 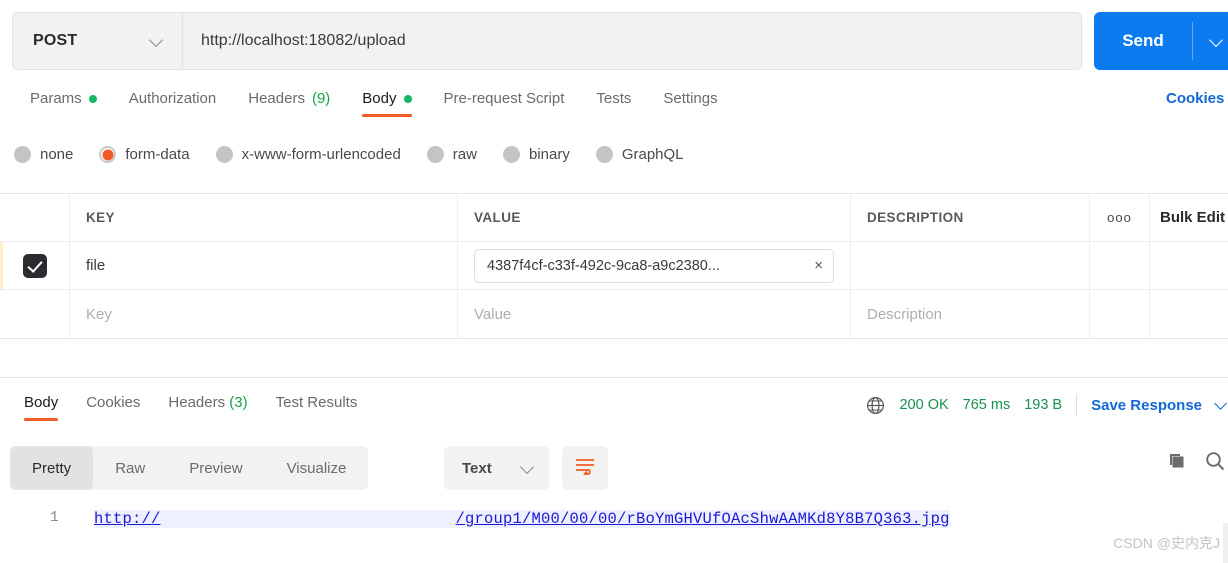 What do you see at coordinates (970, 314) in the screenshot?
I see `row-description-cell: Description` at bounding box center [970, 314].